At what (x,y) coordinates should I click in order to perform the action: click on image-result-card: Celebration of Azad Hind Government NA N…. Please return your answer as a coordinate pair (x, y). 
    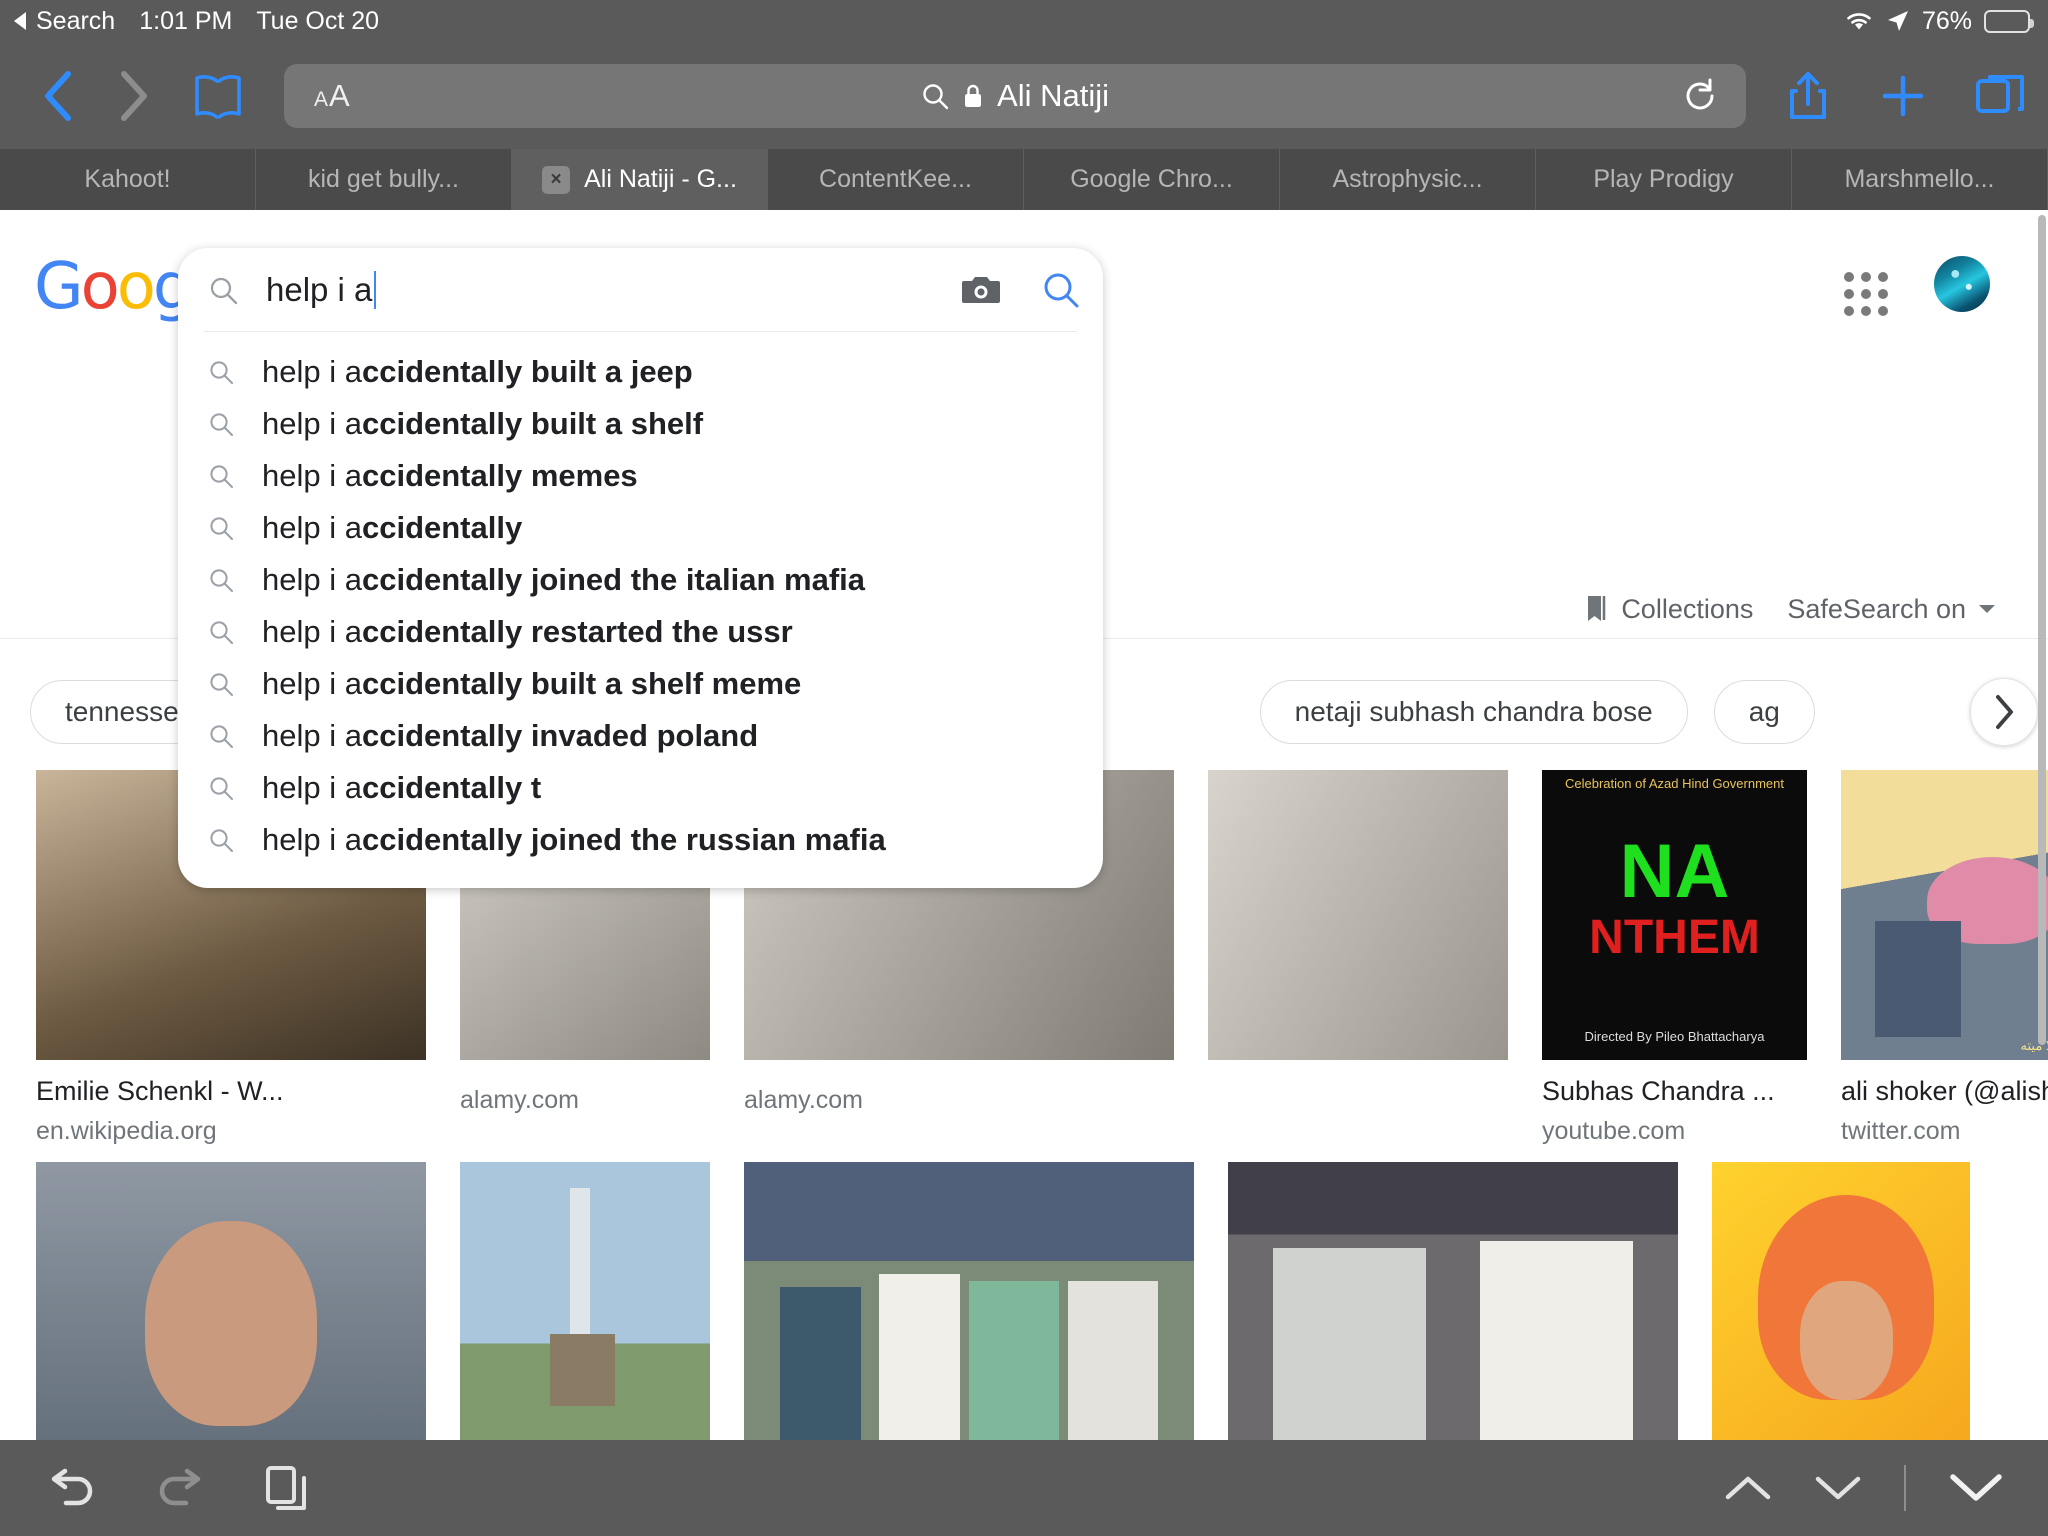
    Looking at the image, I should click on (1674, 958).